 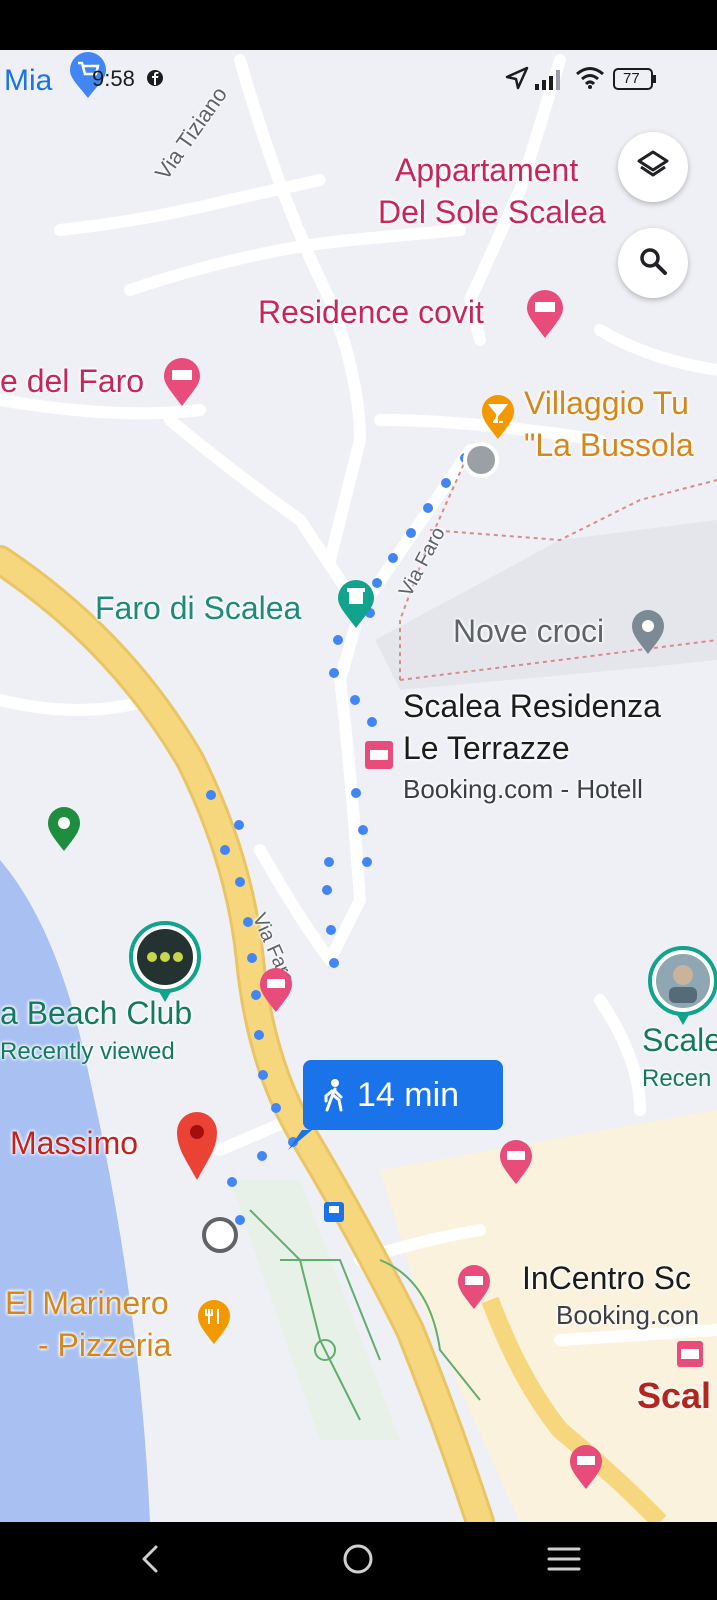 What do you see at coordinates (72, 381) in the screenshot?
I see `poi-del-faro: e del Faro` at bounding box center [72, 381].